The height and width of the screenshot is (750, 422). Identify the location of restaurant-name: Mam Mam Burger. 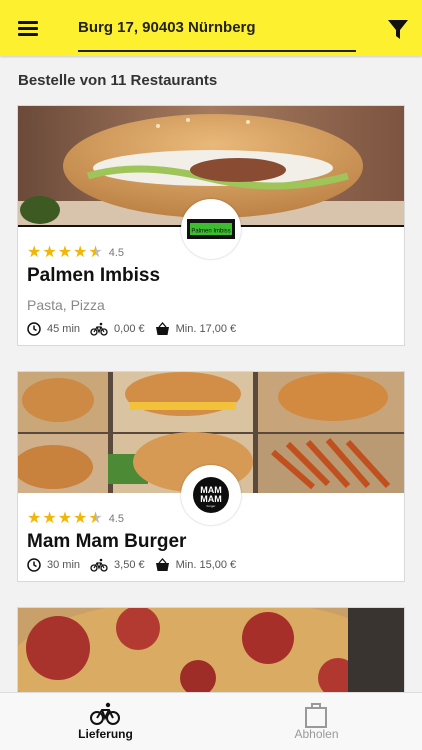
(107, 541).